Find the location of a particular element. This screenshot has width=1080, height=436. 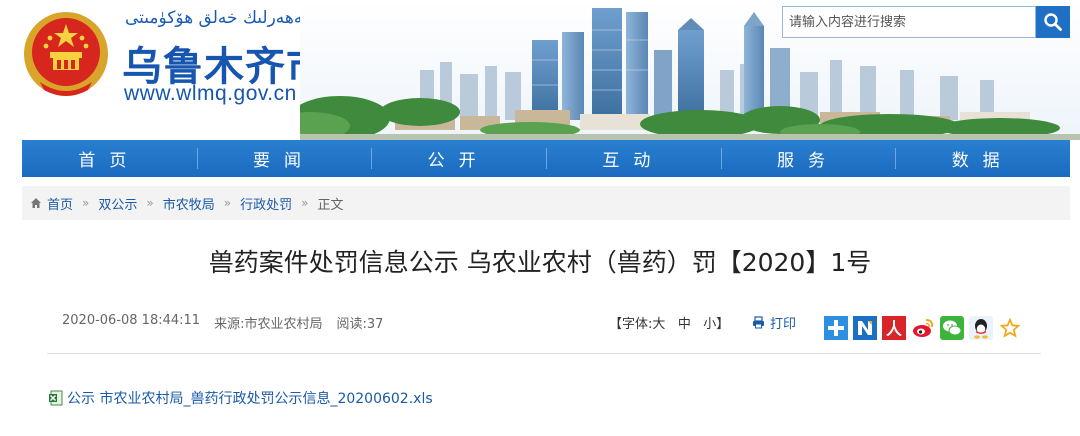

nav-item-services: 服务 is located at coordinates (808, 158).